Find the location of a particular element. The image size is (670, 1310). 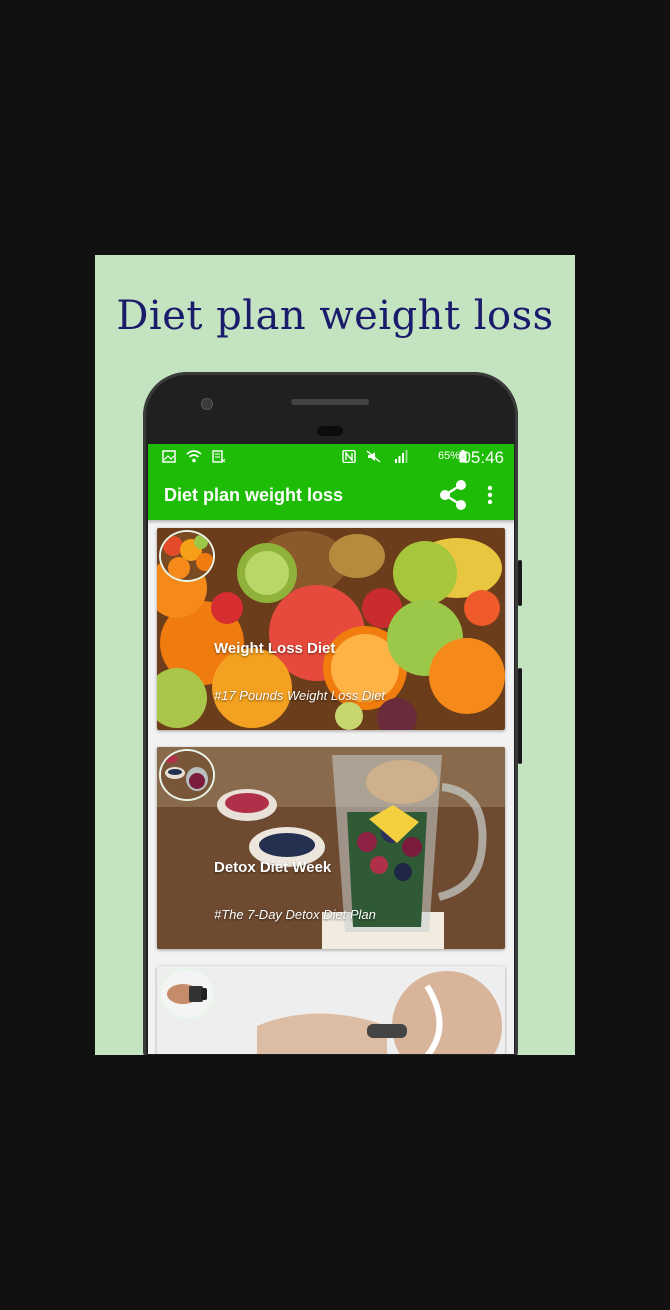

dumbbell-thumbnail-image is located at coordinates (187, 994).